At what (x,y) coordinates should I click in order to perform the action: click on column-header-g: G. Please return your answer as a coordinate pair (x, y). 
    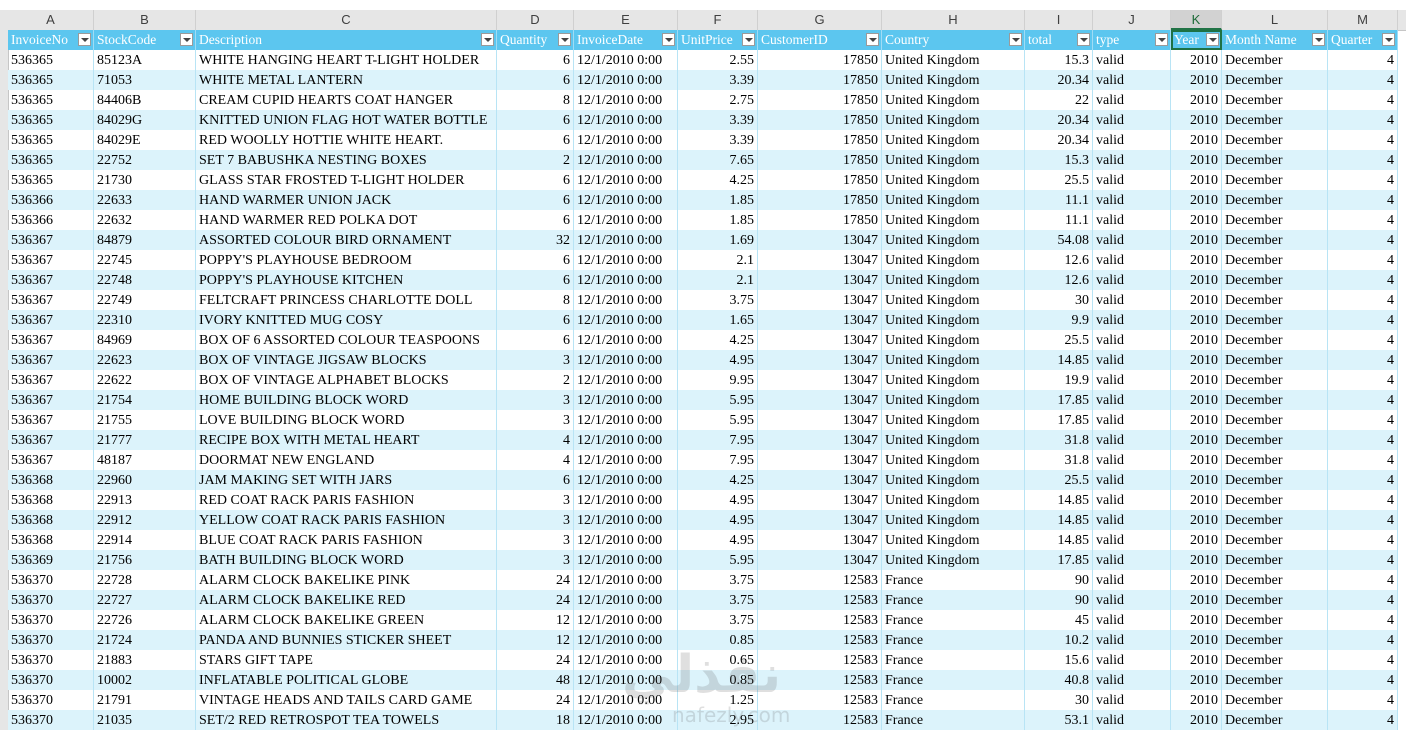
    Looking at the image, I should click on (820, 20).